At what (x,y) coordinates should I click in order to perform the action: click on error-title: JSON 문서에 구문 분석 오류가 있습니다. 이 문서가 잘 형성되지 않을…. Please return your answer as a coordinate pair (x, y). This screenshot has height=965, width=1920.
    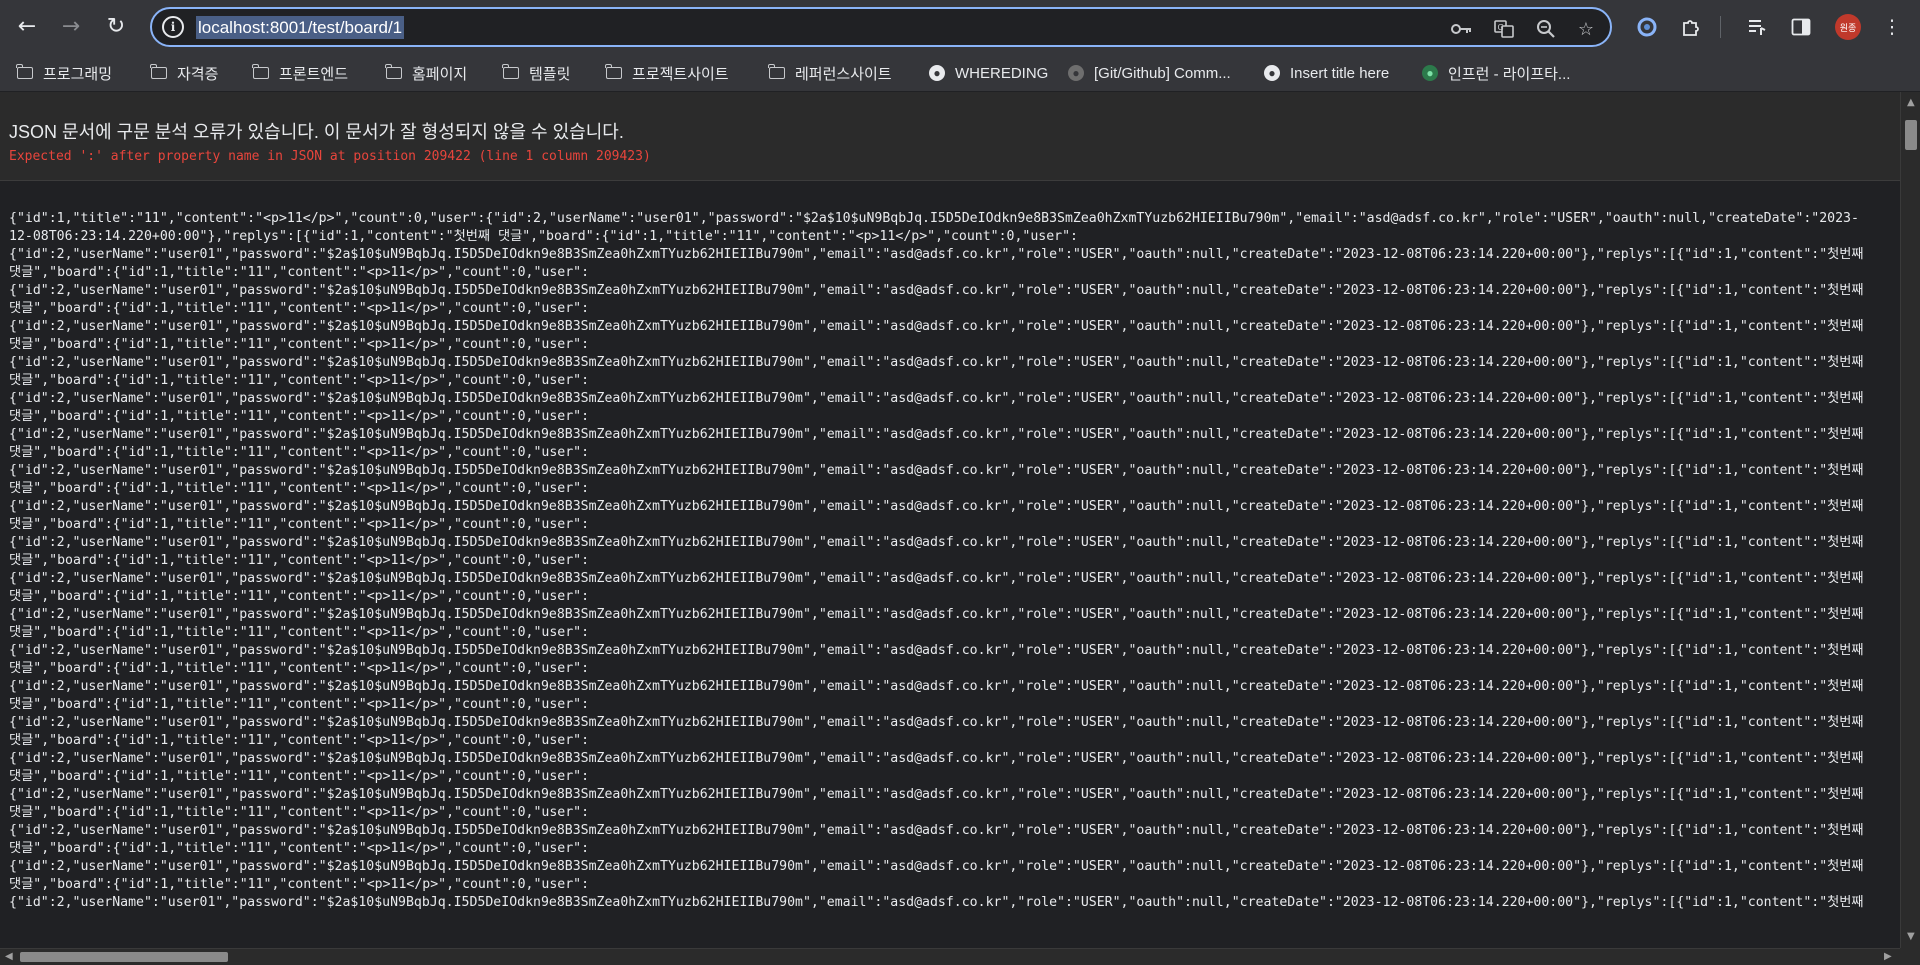
    Looking at the image, I should click on (316, 132).